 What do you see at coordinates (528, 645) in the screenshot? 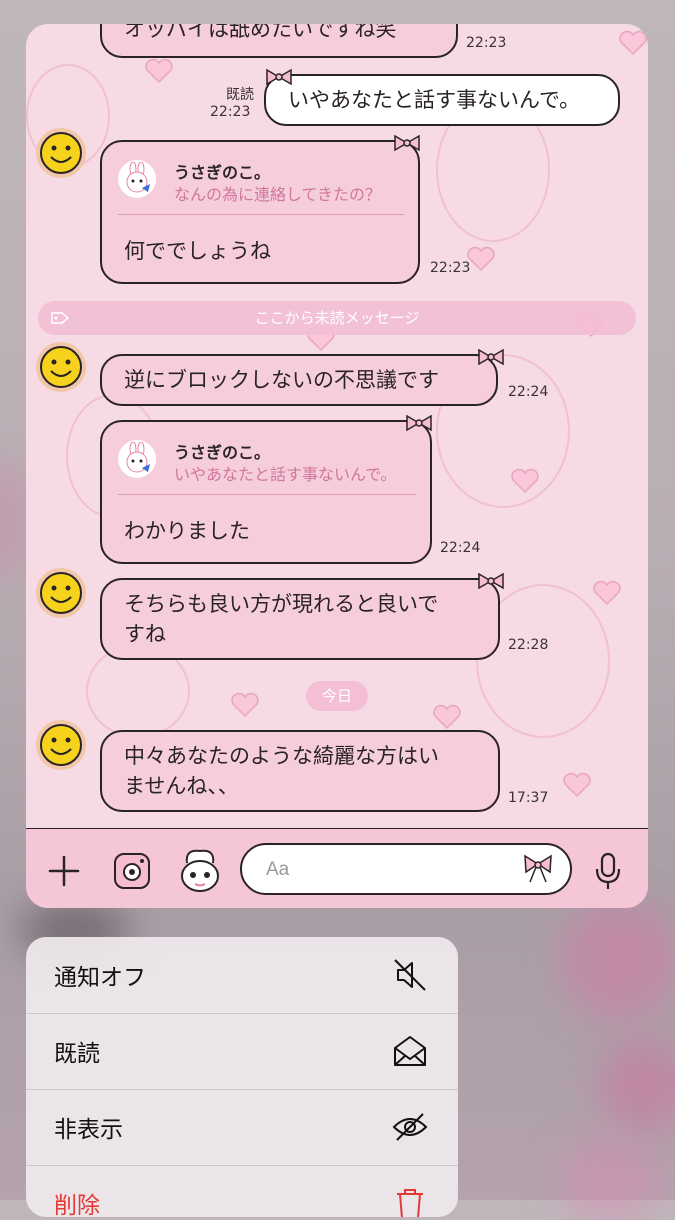
I see `message-time: 22:28` at bounding box center [528, 645].